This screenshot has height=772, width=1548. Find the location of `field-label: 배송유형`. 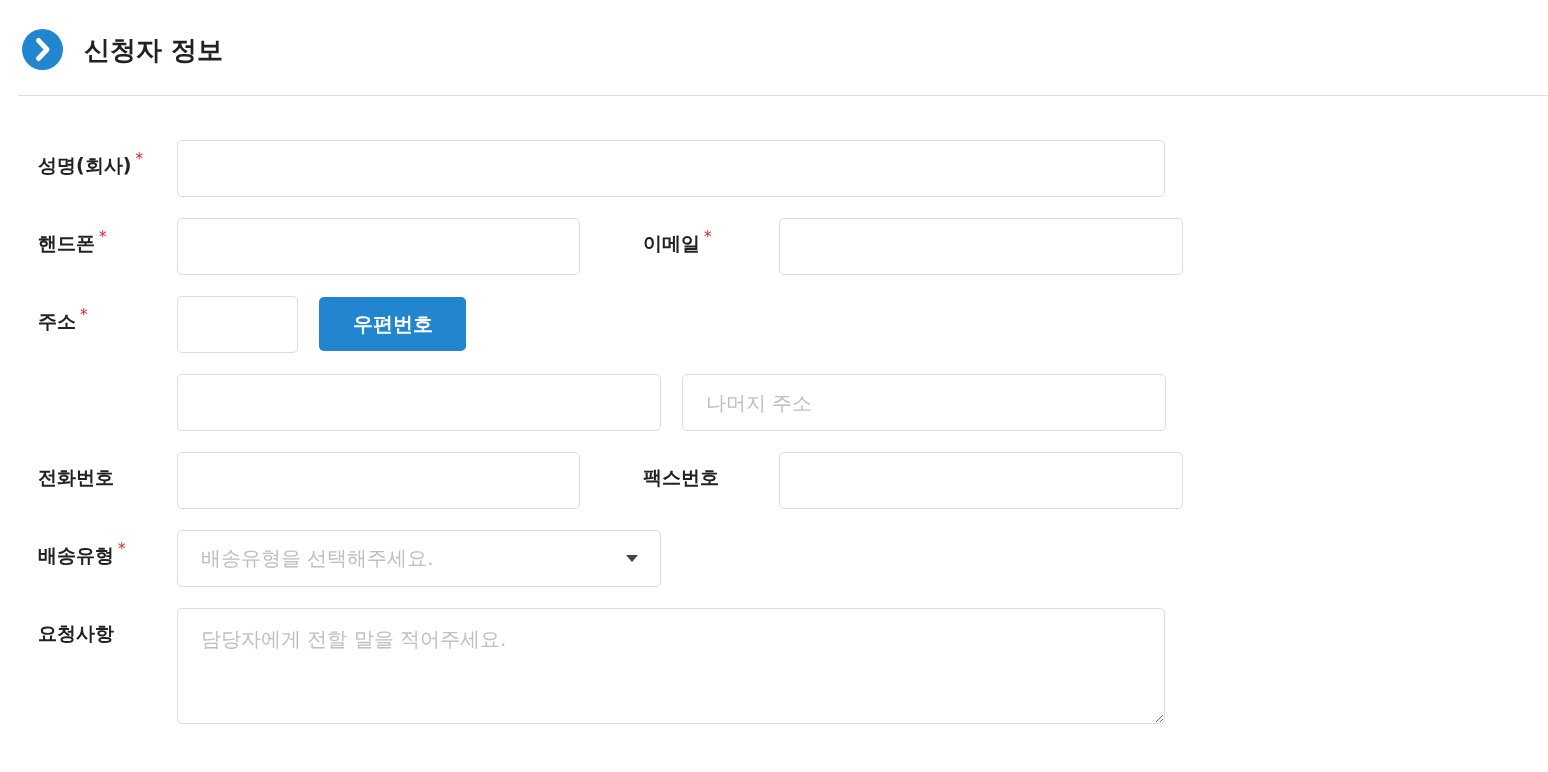

field-label: 배송유형 is located at coordinates (76, 555).